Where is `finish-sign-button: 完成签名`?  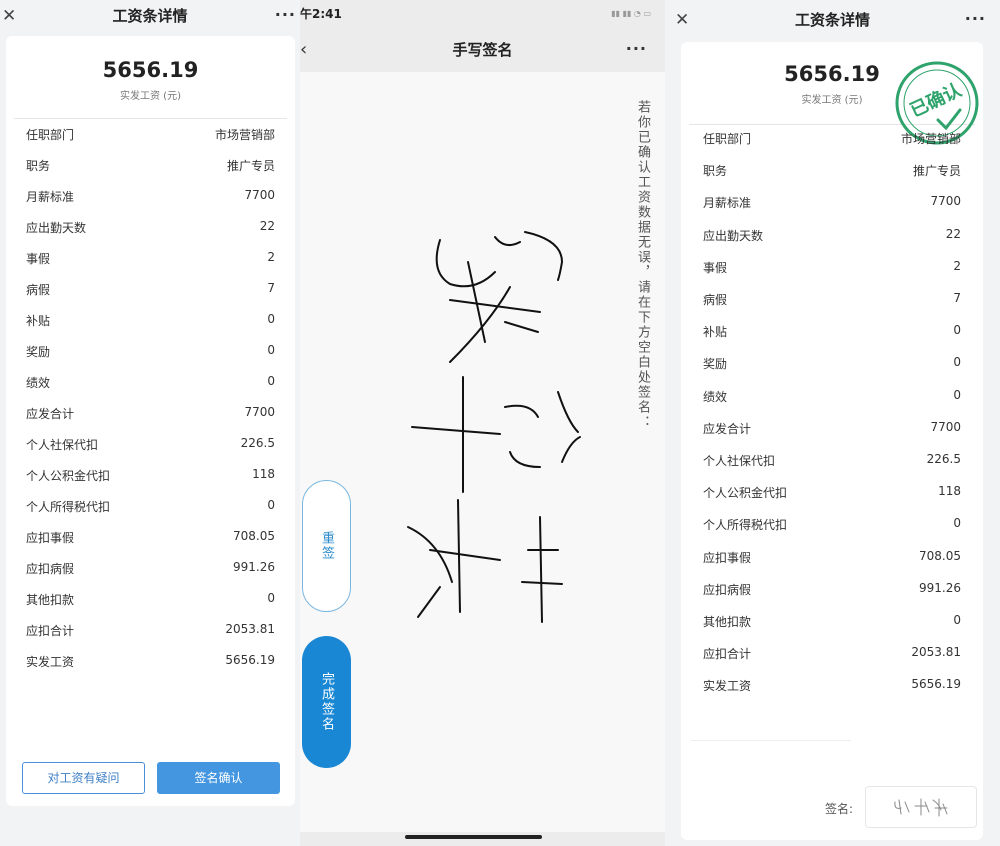 finish-sign-button: 完成签名 is located at coordinates (326, 702).